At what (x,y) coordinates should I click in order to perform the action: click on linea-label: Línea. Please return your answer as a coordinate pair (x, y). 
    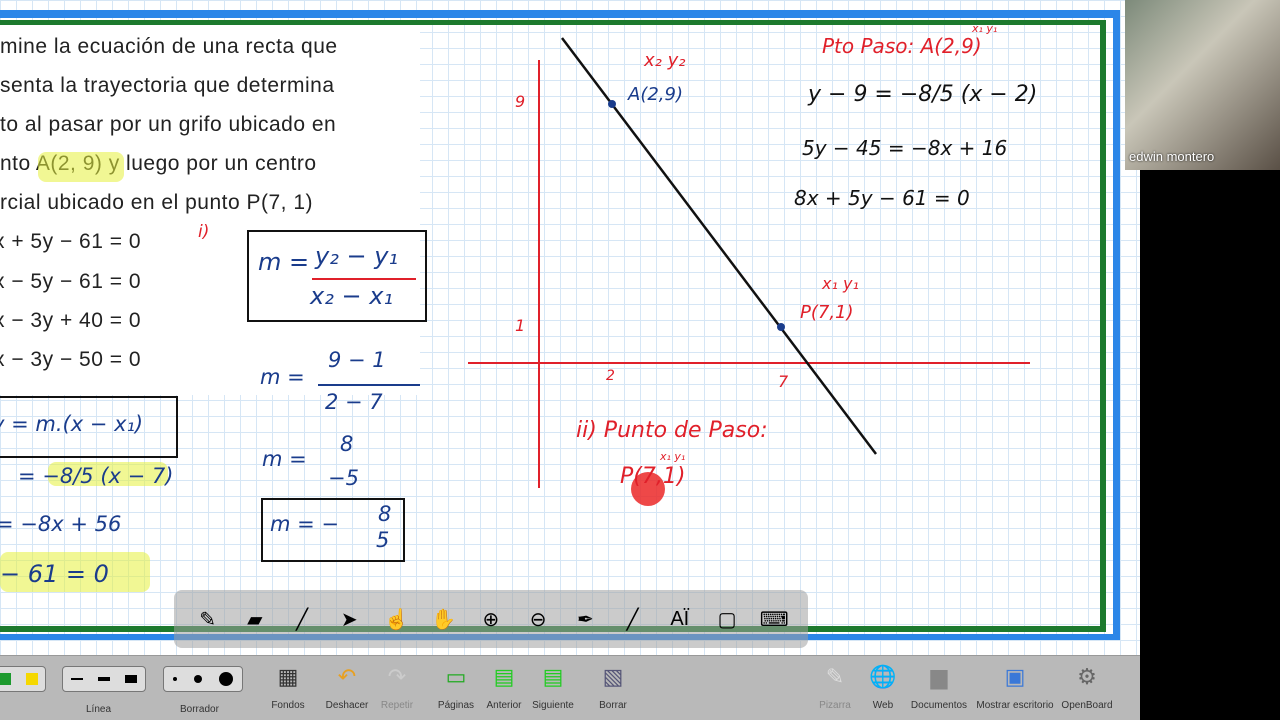
    Looking at the image, I should click on (99, 709).